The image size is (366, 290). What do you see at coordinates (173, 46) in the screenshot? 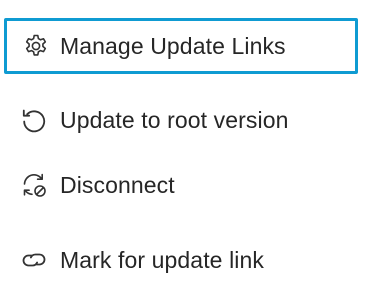
I see `menu-item-label: Manage Update Links` at bounding box center [173, 46].